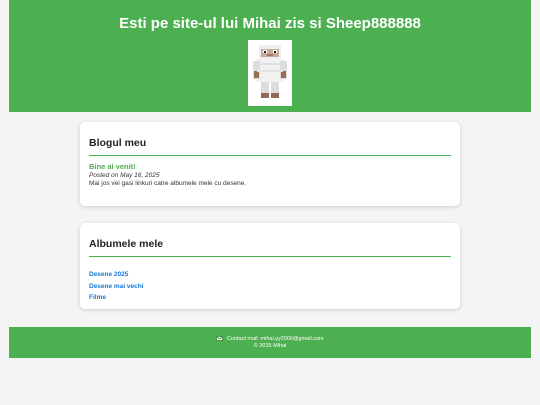 The image size is (540, 405). What do you see at coordinates (112, 166) in the screenshot?
I see `post-title: Bine ai venit!` at bounding box center [112, 166].